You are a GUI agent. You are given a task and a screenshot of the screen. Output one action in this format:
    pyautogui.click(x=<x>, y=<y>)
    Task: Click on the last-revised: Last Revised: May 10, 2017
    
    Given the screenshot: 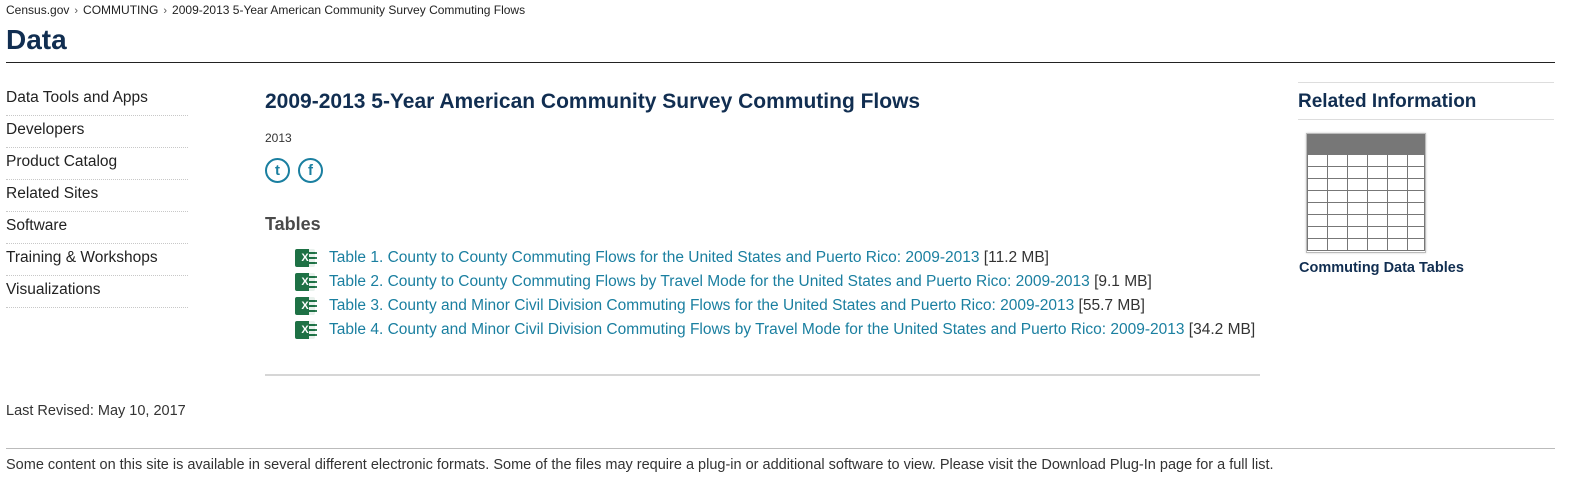 What is the action you would take?
    pyautogui.click(x=96, y=411)
    